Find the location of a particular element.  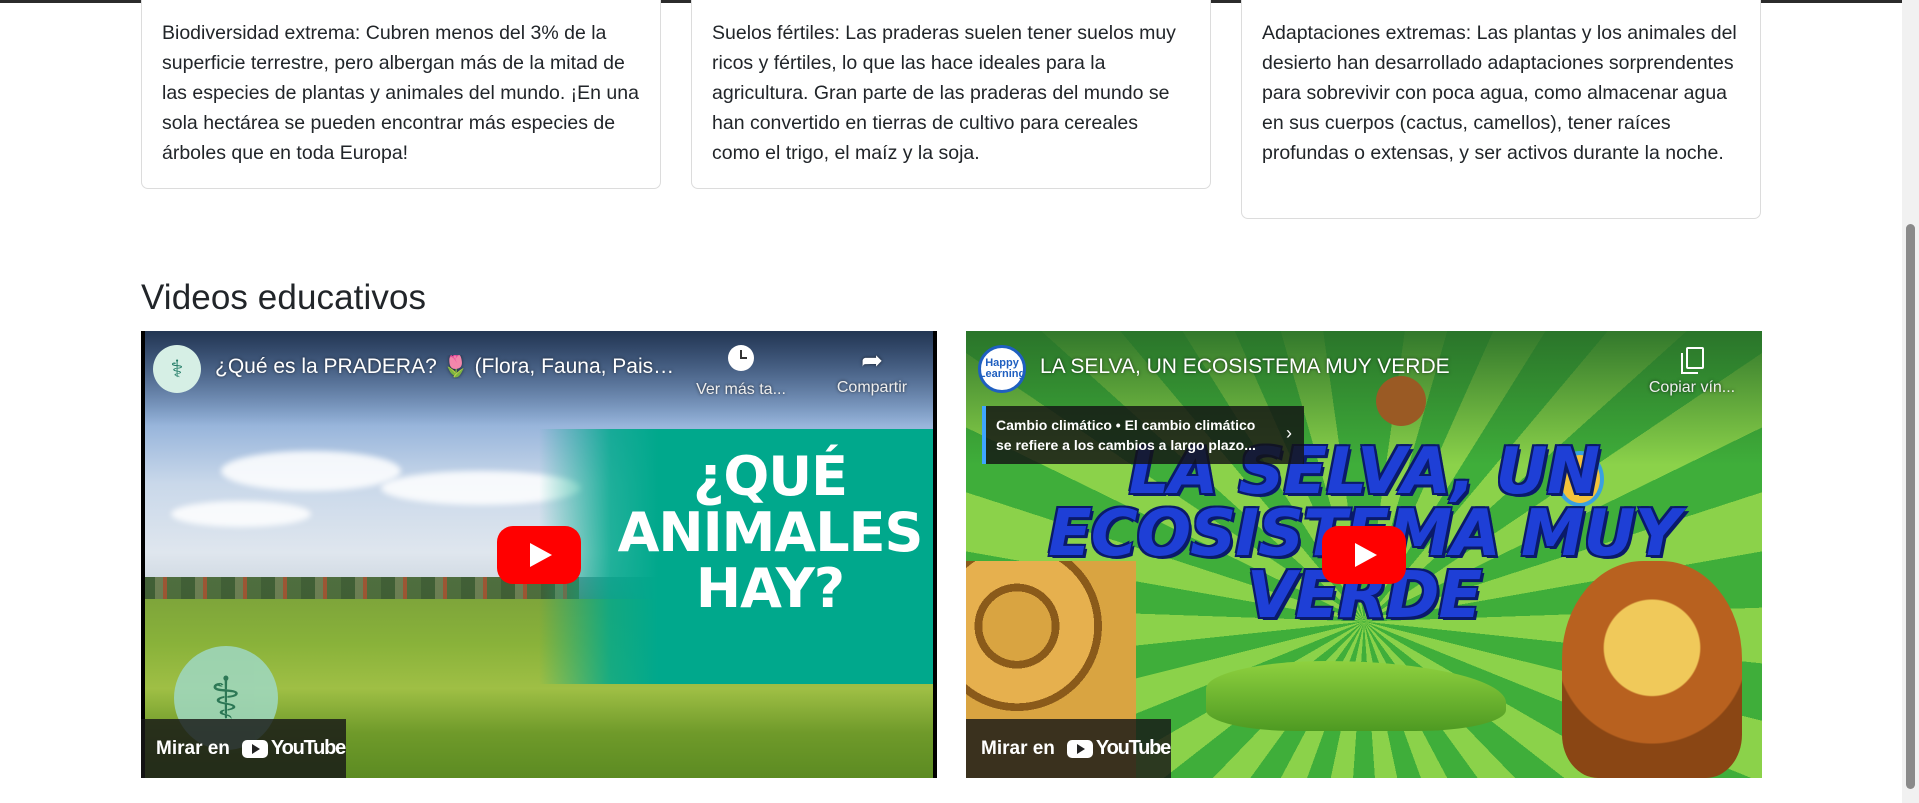

chevron-right-icon: › is located at coordinates (1289, 433).